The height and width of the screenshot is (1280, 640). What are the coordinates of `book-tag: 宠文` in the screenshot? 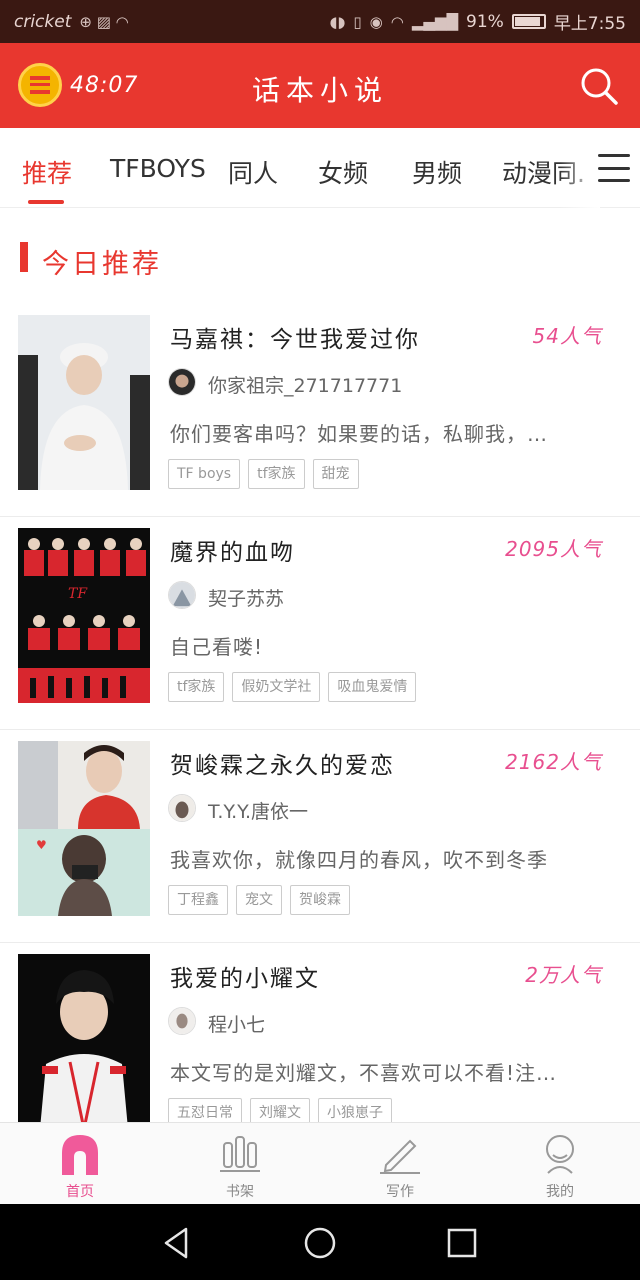 It's located at (259, 900).